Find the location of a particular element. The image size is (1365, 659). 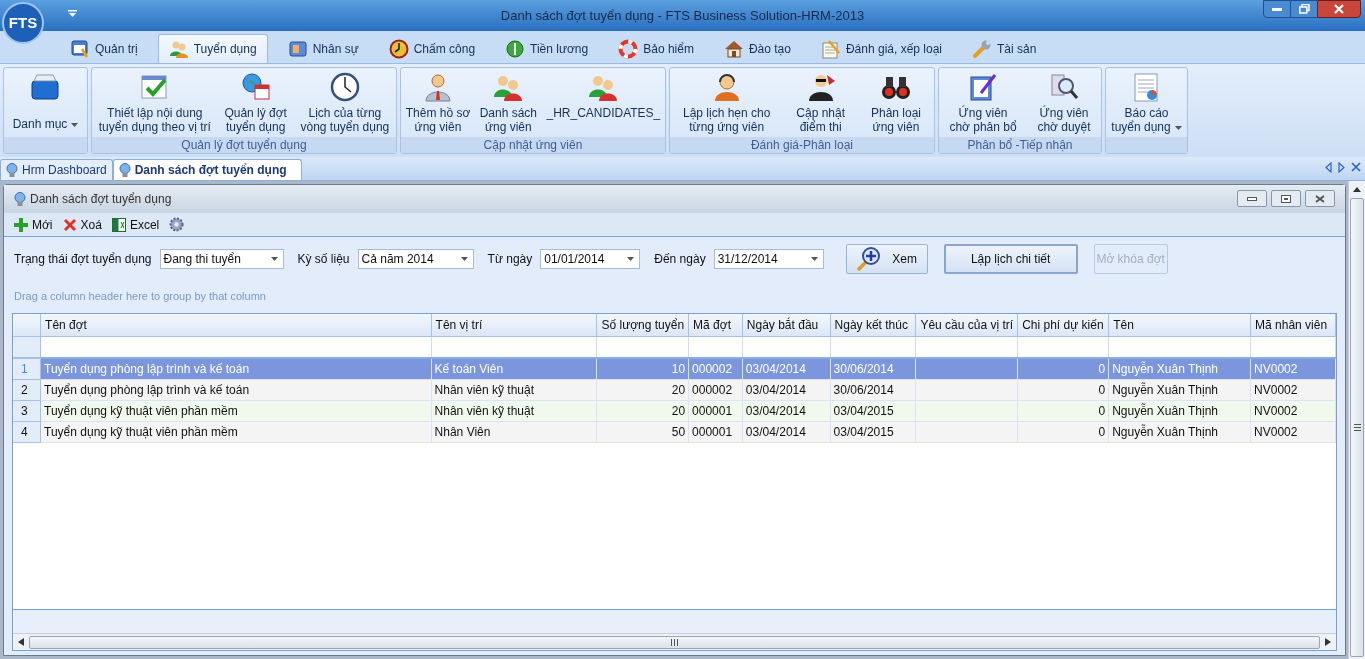

vertical-scrollbar is located at coordinates (1356, 420).